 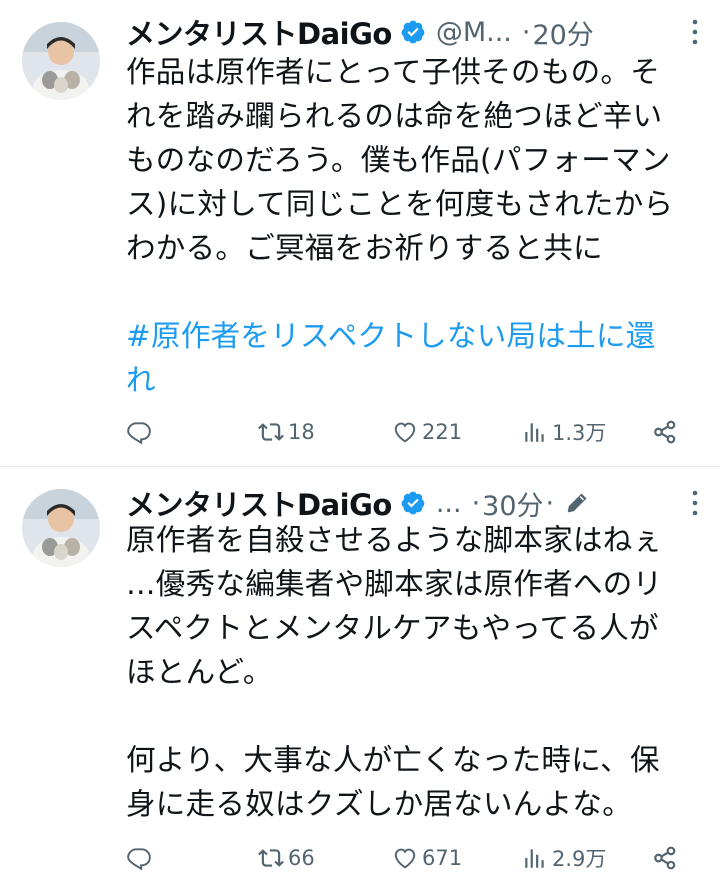 I want to click on views-button: 2.9万, so click(x=564, y=858).